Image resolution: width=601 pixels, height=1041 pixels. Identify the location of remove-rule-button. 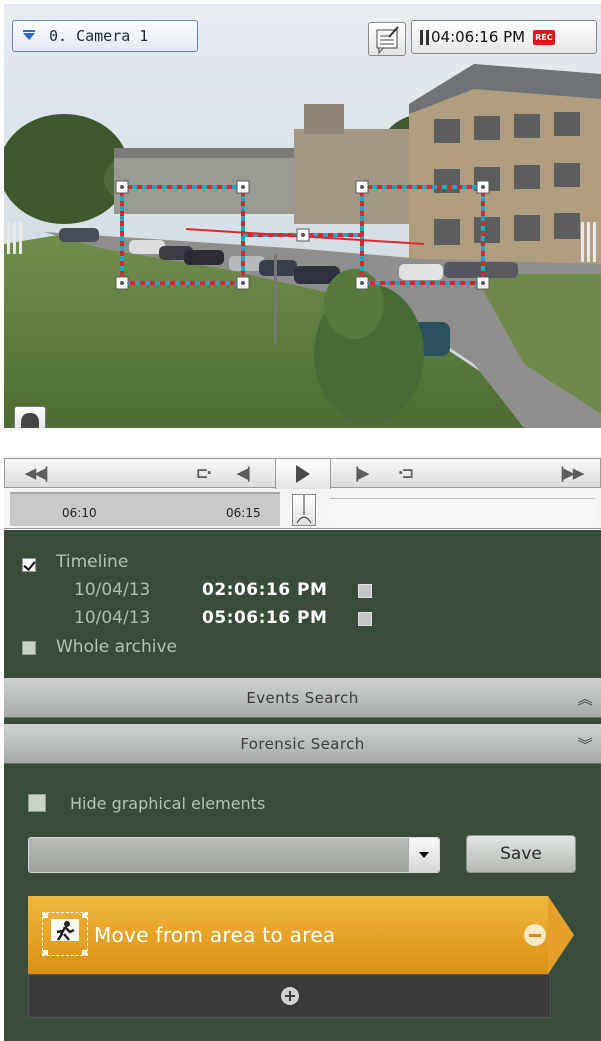
(535, 935).